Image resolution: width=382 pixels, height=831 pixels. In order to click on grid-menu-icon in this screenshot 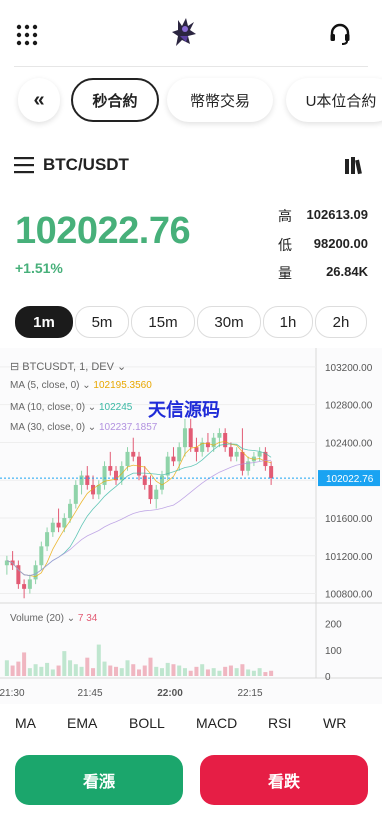, I will do `click(27, 35)`.